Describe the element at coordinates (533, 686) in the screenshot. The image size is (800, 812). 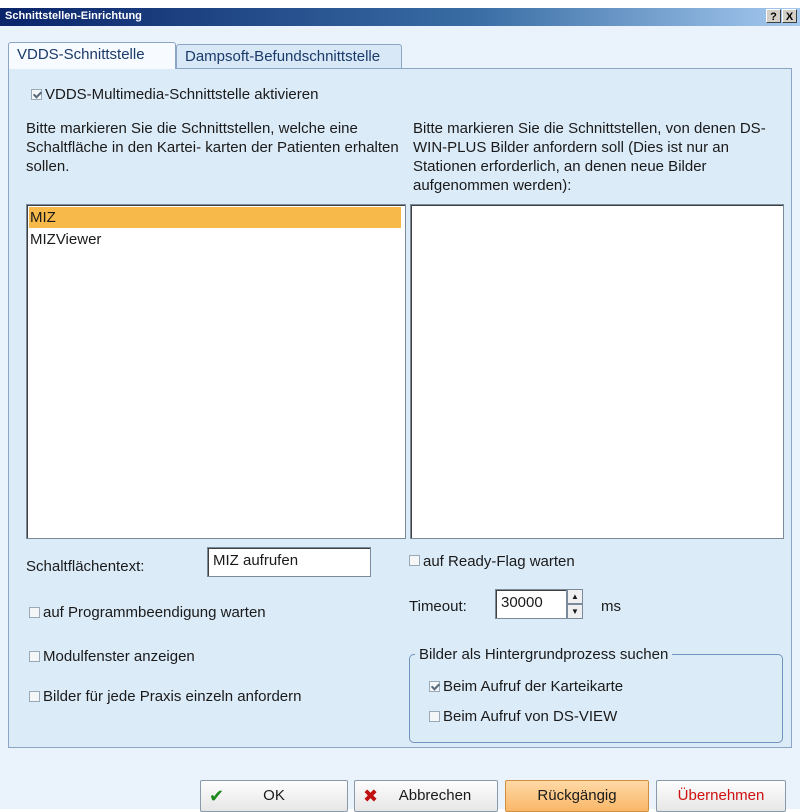
I see `on-card-open-label: Beim Aufruf der Karteikarte` at that location.